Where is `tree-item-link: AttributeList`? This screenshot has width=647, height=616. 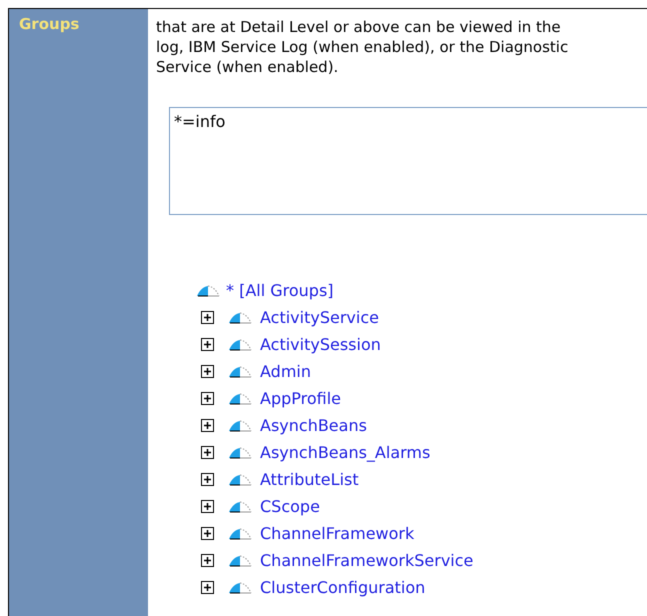
tree-item-link: AttributeList is located at coordinates (309, 480).